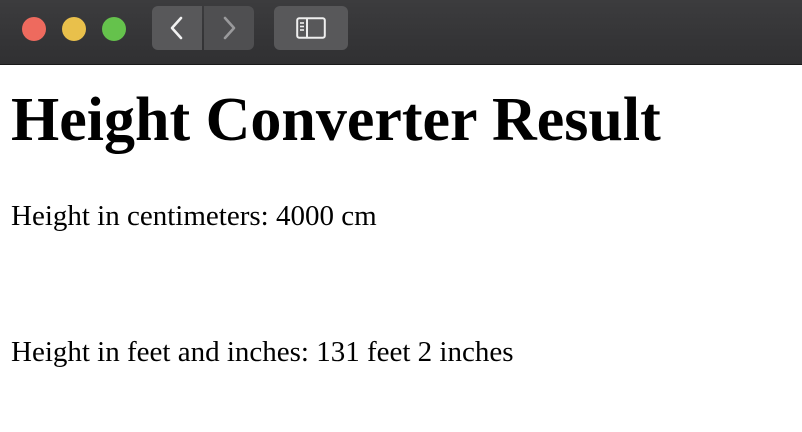 Image resolution: width=802 pixels, height=432 pixels. I want to click on forward-button, so click(229, 28).